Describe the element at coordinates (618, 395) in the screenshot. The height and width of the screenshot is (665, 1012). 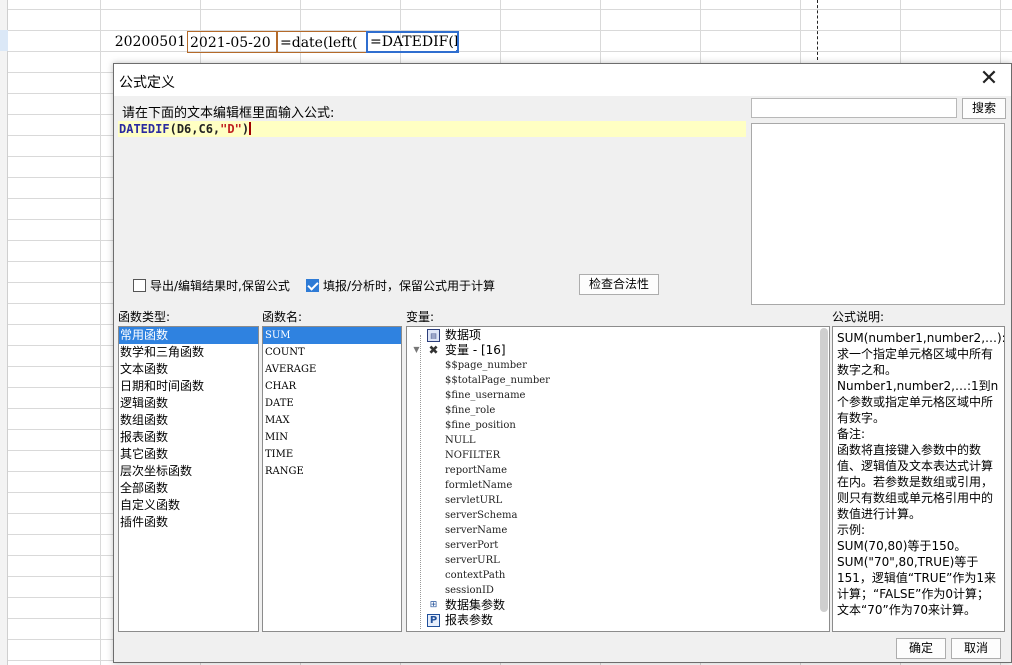
I see `variable-item: $fine_username` at that location.